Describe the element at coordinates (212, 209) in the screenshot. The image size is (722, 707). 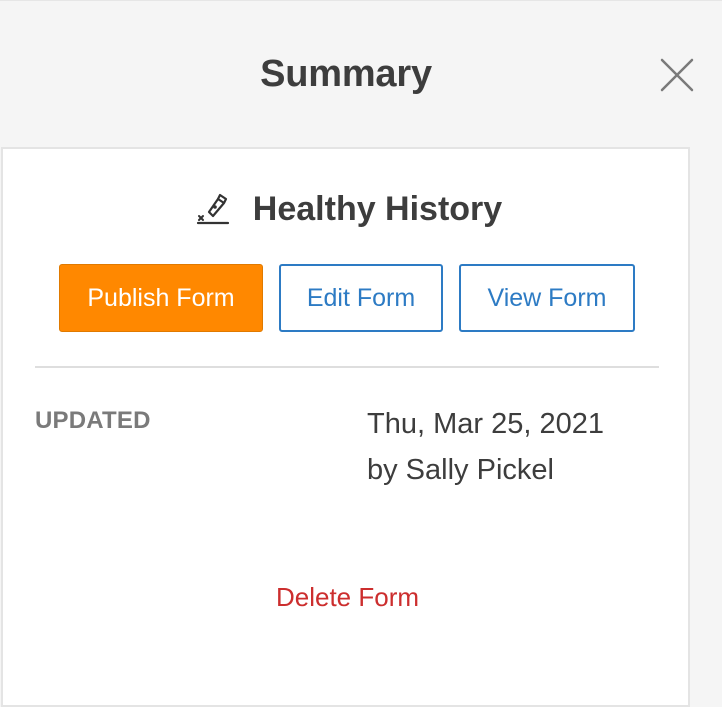
I see `pen-icon` at that location.